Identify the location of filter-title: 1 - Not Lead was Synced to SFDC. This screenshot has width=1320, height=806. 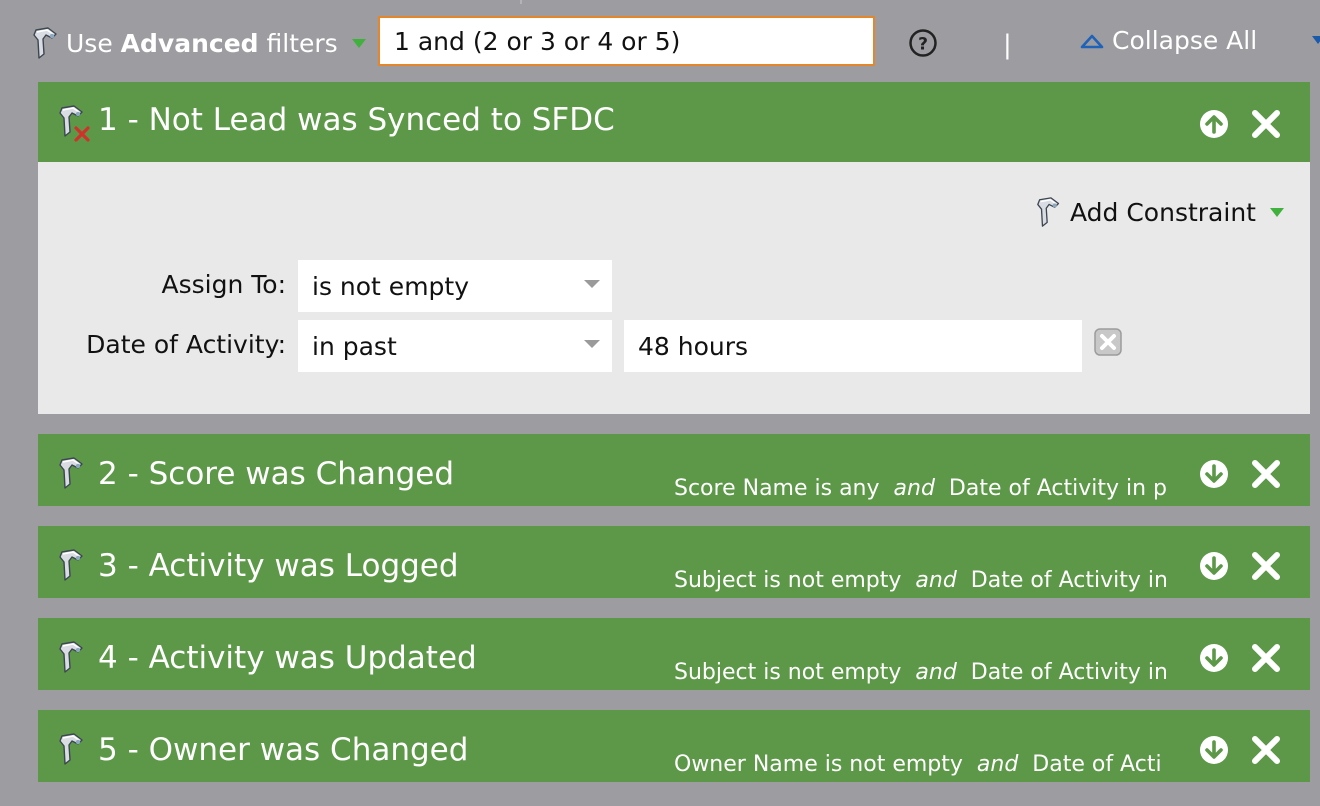
(356, 120).